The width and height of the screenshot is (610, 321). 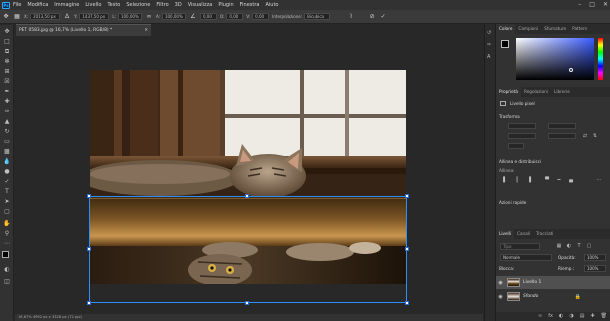 What do you see at coordinates (562, 92) in the screenshot?
I see `tab-librerie: Librerie` at bounding box center [562, 92].